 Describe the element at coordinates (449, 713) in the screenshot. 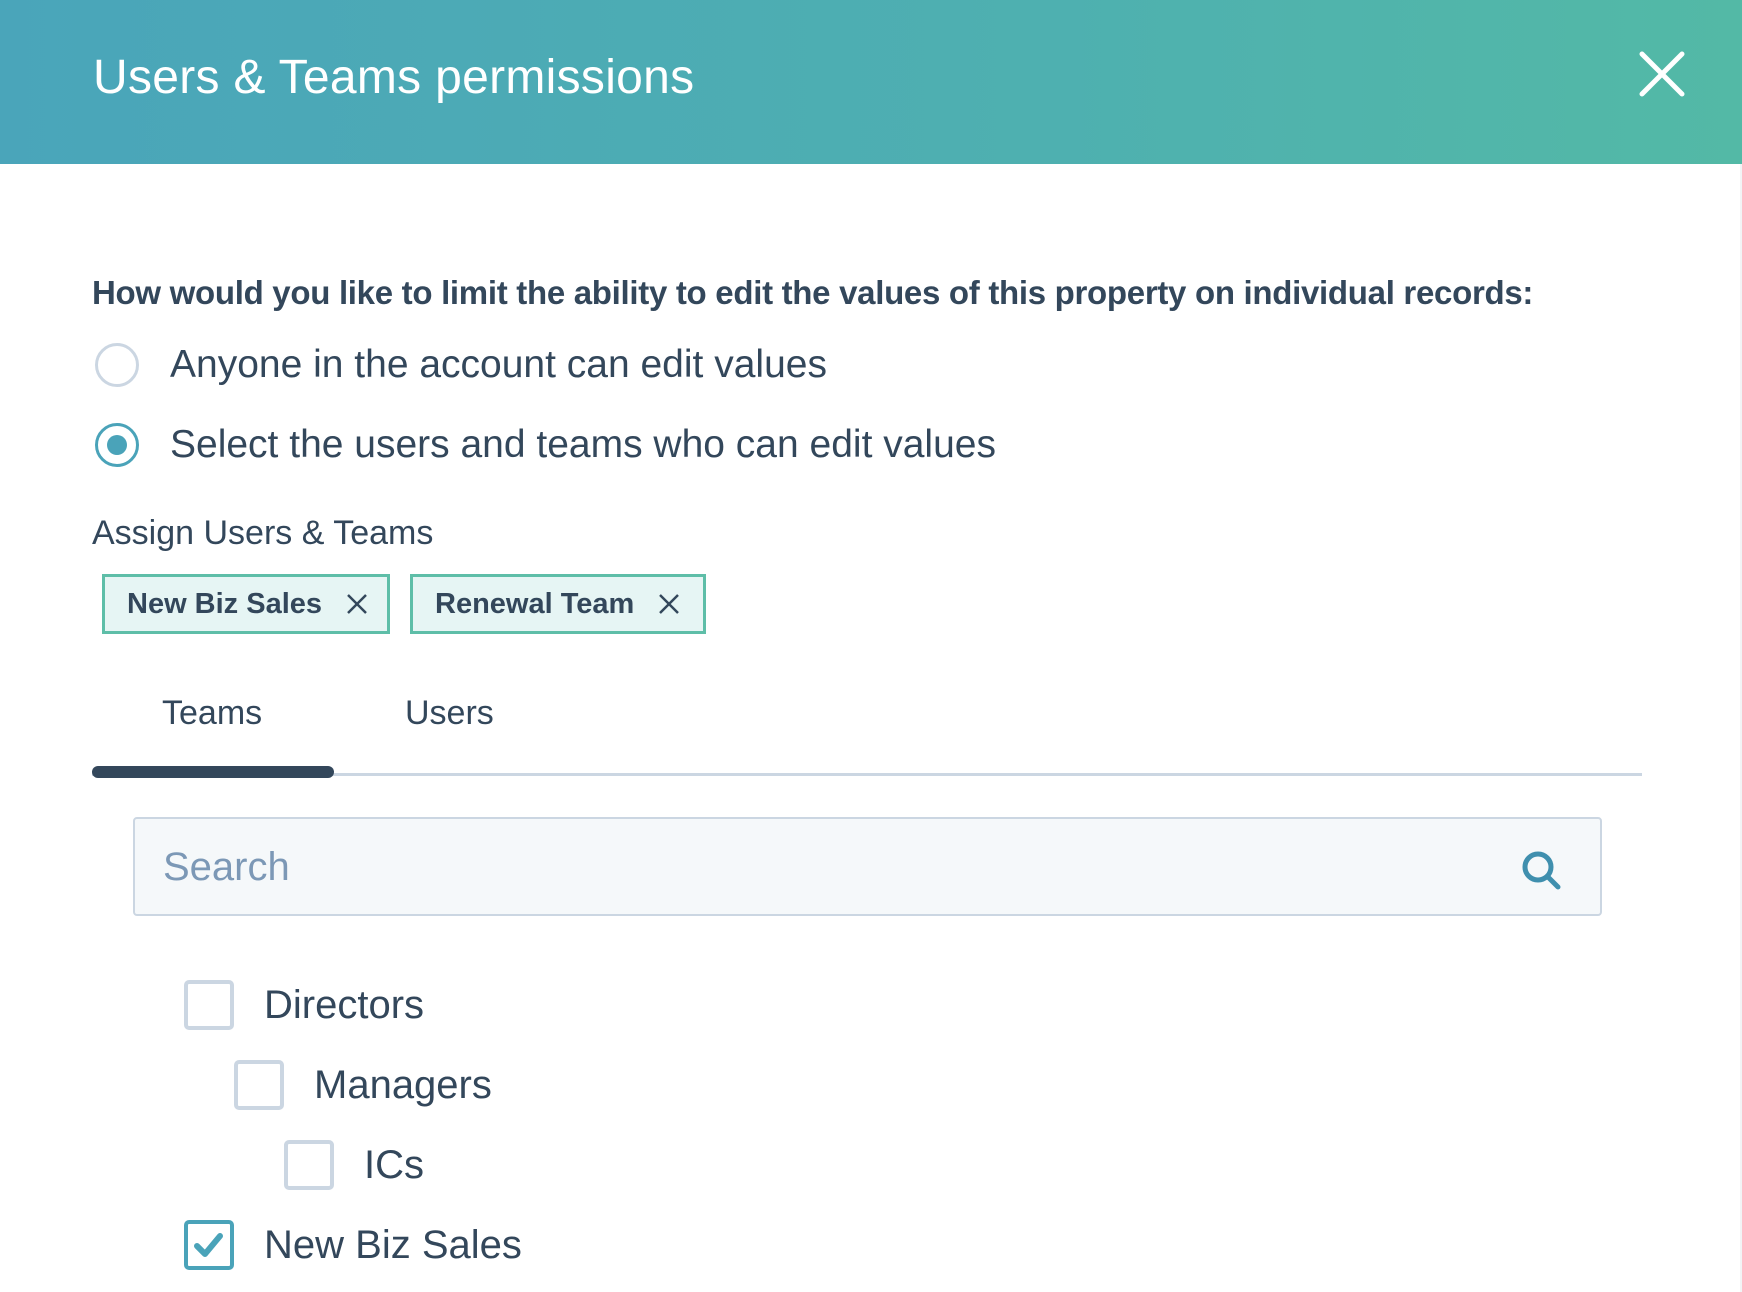

I see `tab-users: Users` at that location.